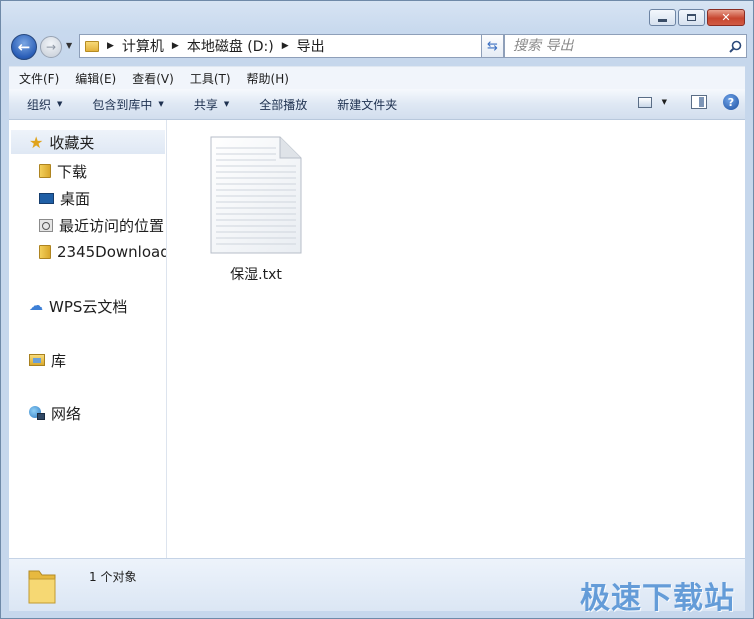 The height and width of the screenshot is (619, 754). What do you see at coordinates (735, 46) in the screenshot?
I see `search-icon` at bounding box center [735, 46].